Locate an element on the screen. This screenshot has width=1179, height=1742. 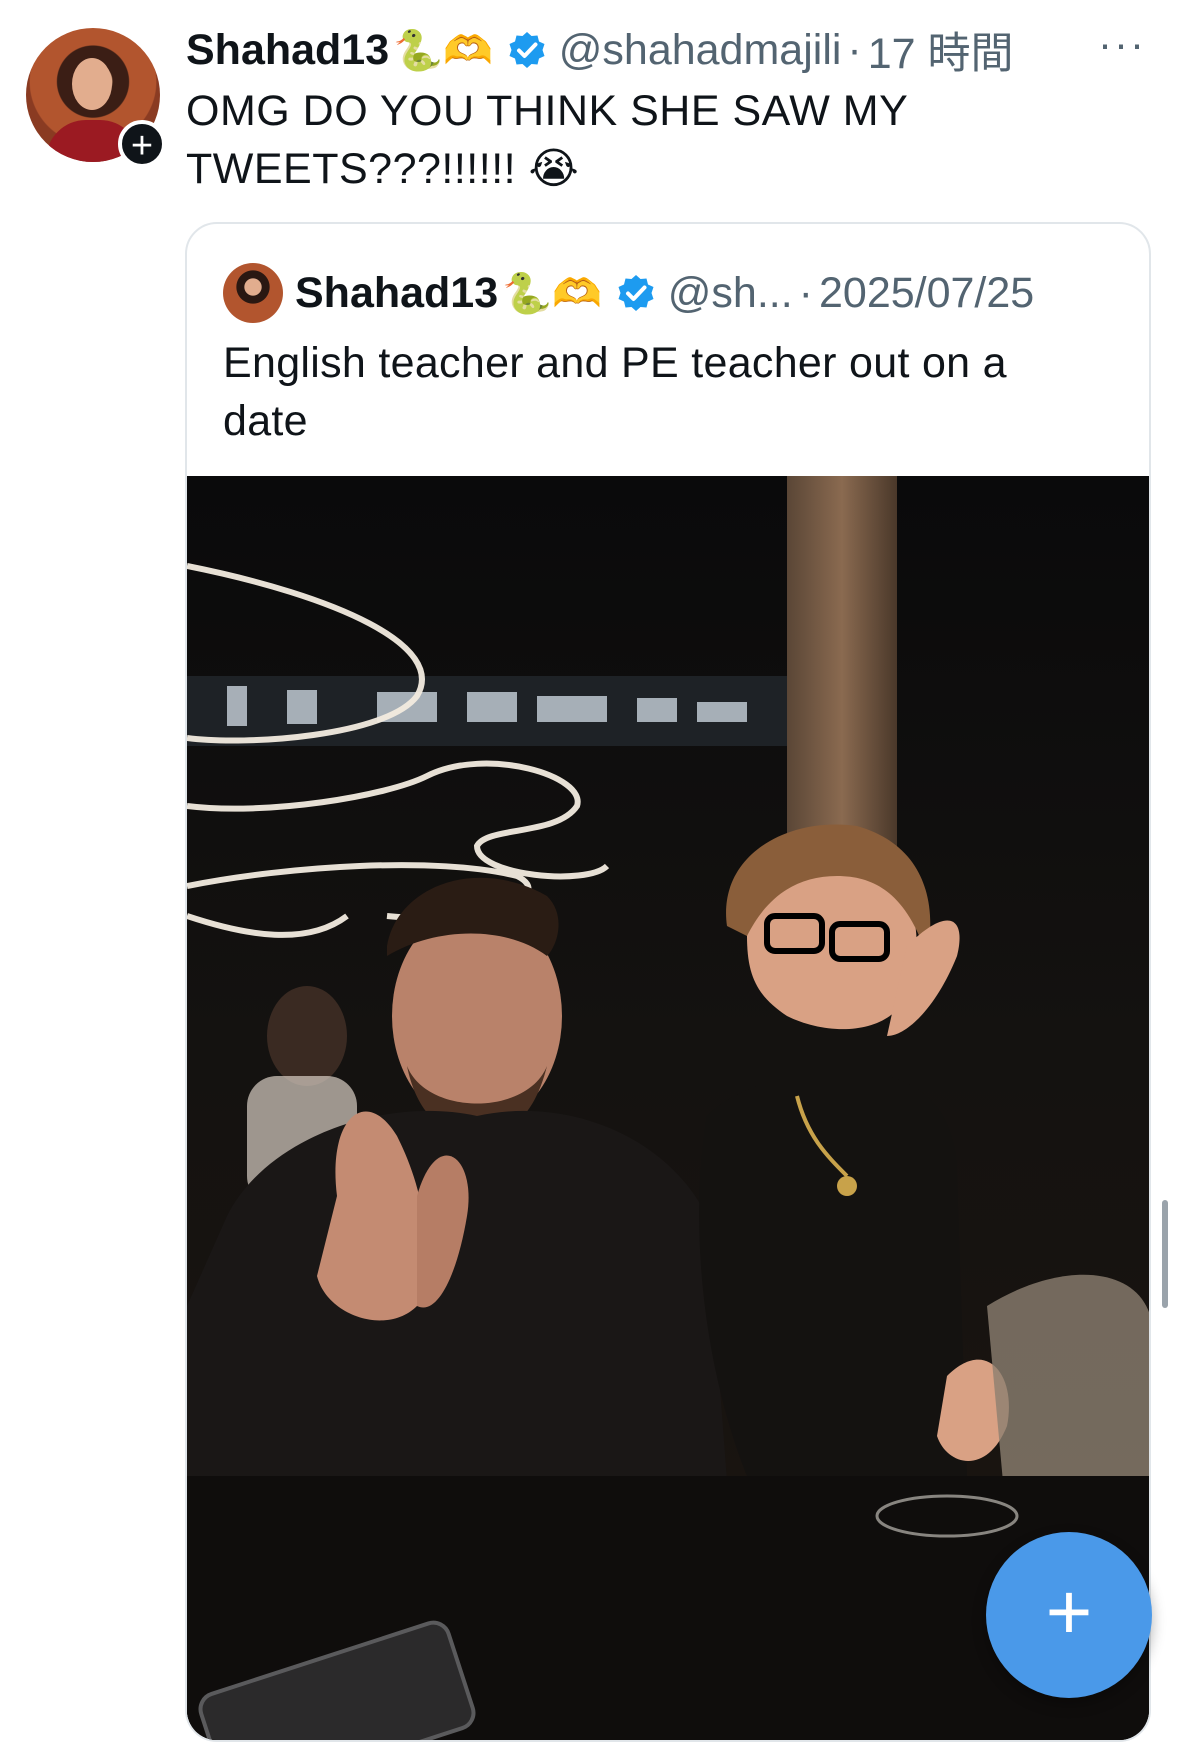
avatar-face is located at coordinates (92, 84).